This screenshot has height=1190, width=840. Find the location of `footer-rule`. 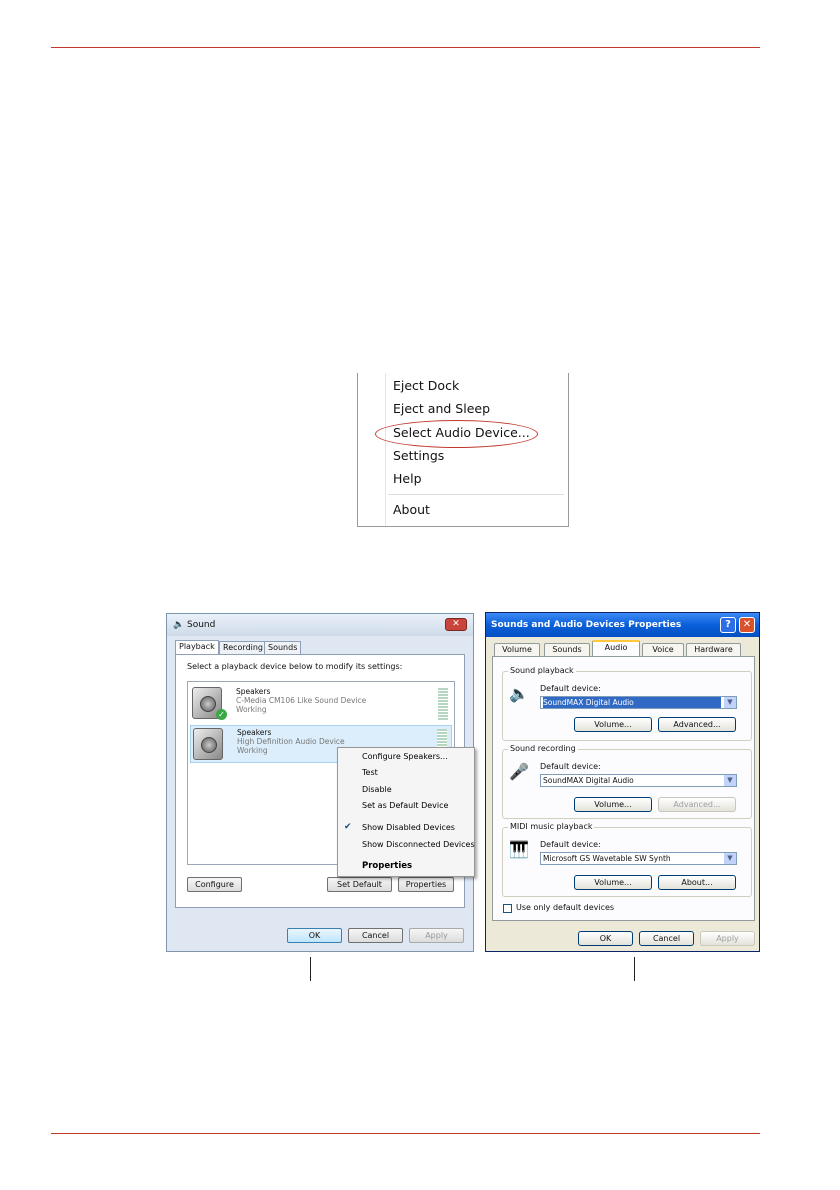

footer-rule is located at coordinates (405, 1133).